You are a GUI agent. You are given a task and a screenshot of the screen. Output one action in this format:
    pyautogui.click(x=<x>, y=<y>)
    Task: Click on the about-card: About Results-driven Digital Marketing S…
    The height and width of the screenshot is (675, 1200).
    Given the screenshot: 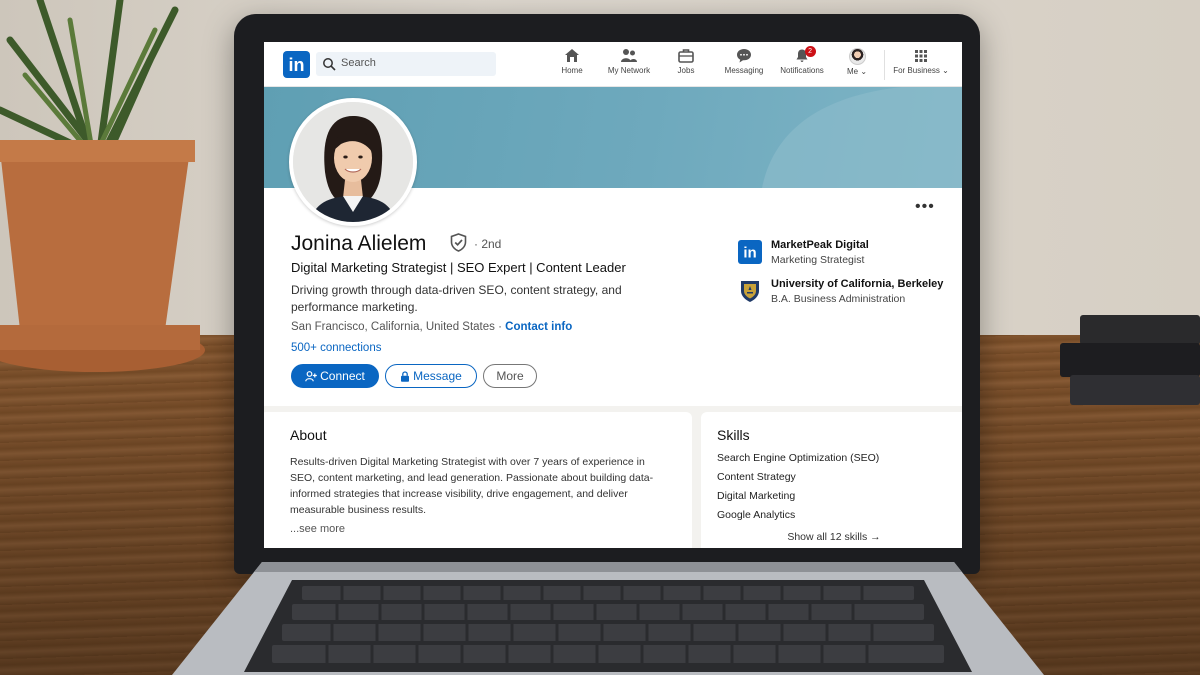 What is the action you would take?
    pyautogui.click(x=478, y=480)
    